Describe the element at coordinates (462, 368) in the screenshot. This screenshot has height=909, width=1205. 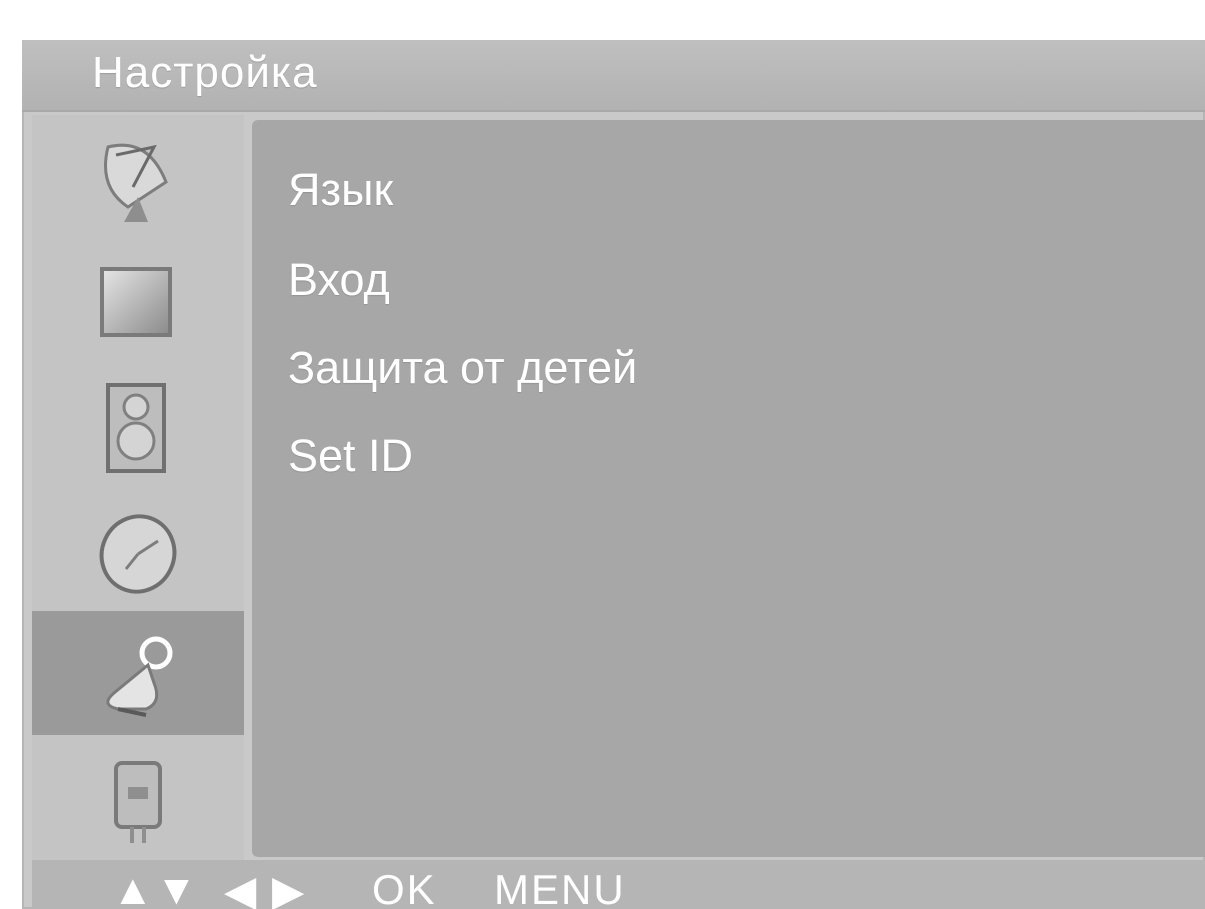
I see `menu-item-child-lock: Защита от детей` at that location.